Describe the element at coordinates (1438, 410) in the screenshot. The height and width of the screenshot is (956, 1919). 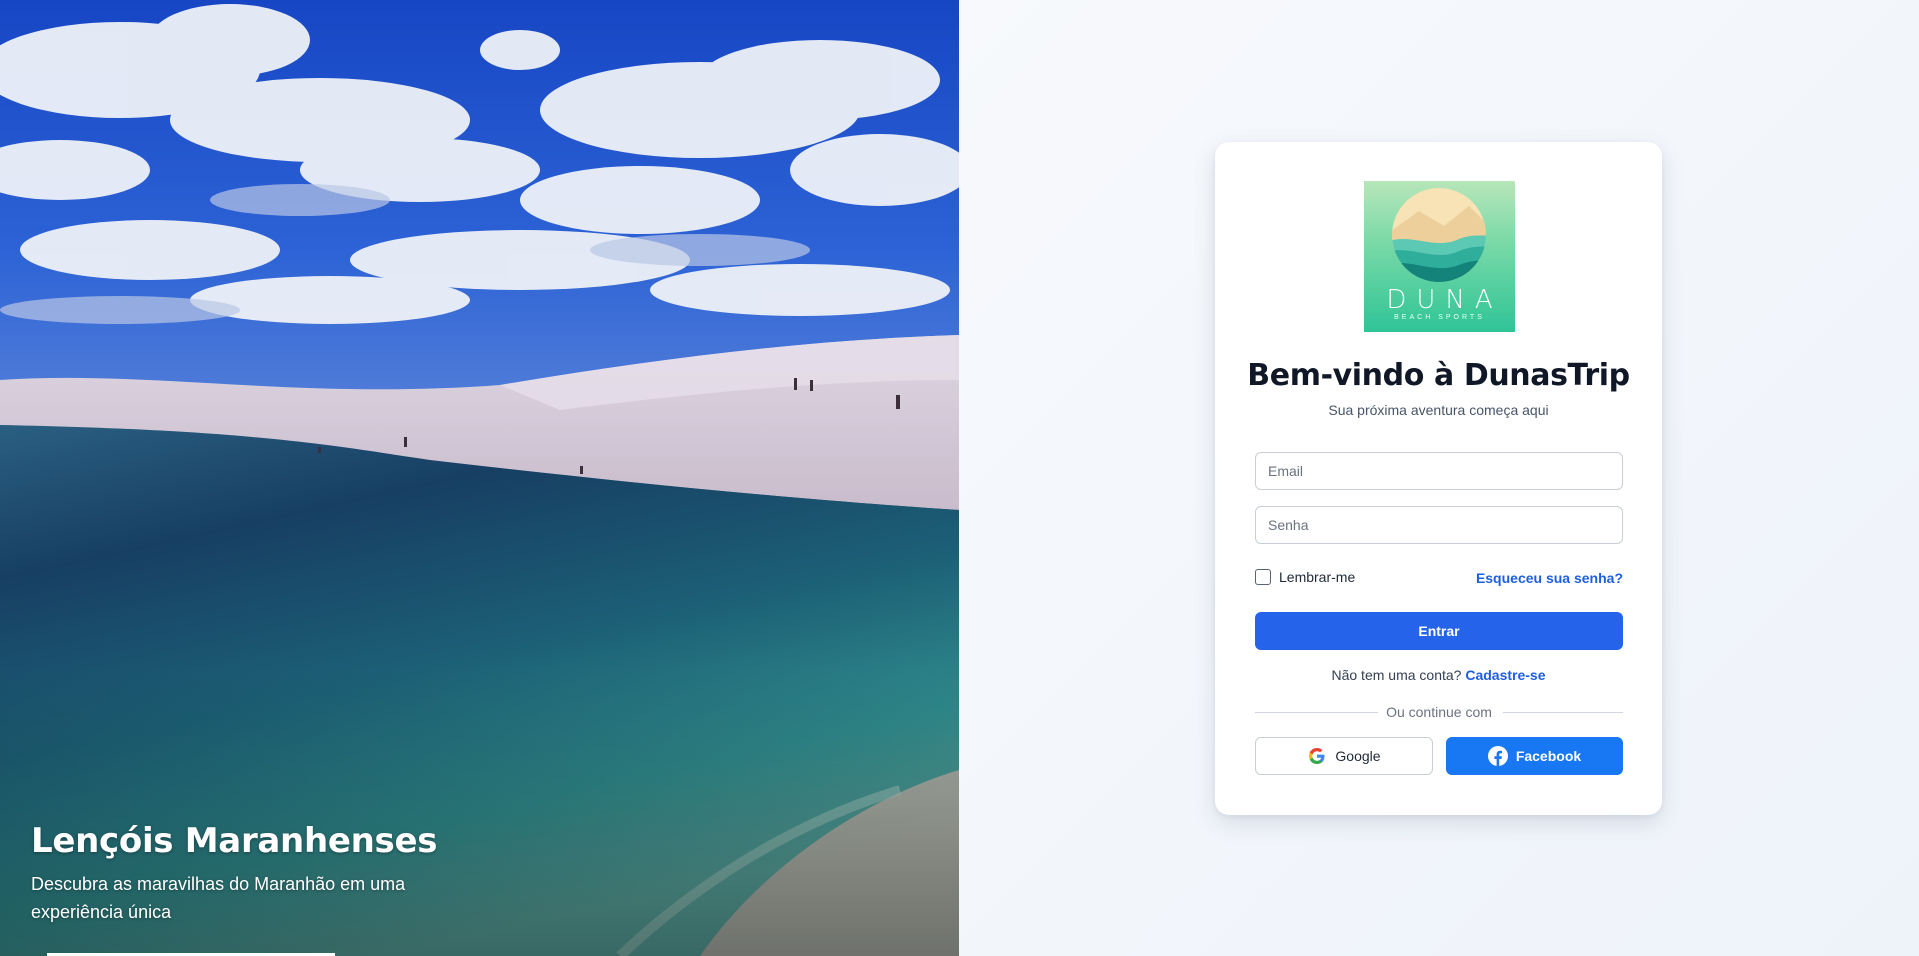
I see `page-subtitle: Sua próxima aventura começa aqui` at that location.